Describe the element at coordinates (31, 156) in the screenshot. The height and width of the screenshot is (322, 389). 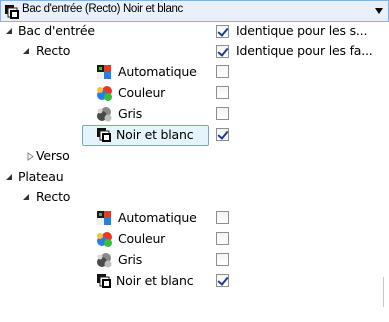
I see `collapsed-arrow-icon` at that location.